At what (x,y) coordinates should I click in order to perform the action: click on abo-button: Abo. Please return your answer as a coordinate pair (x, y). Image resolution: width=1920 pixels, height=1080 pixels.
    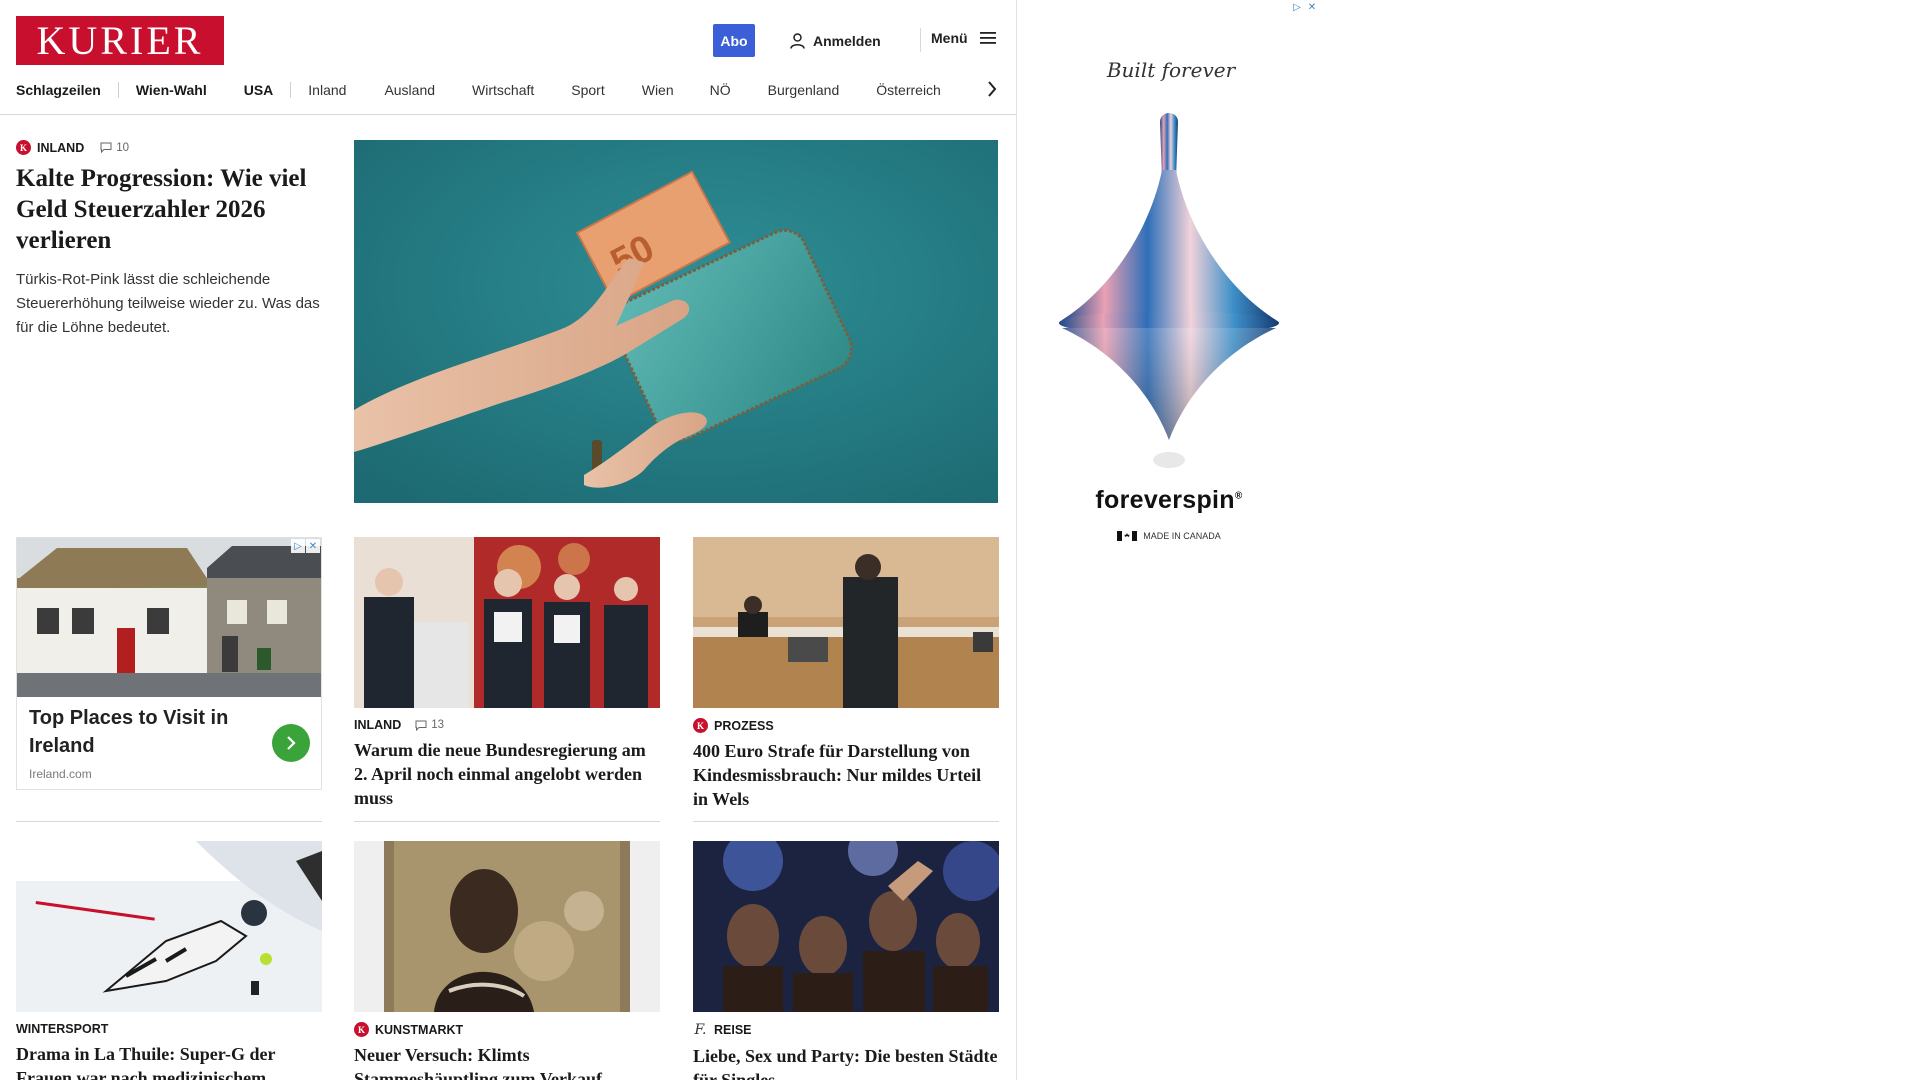
    Looking at the image, I should click on (734, 40).